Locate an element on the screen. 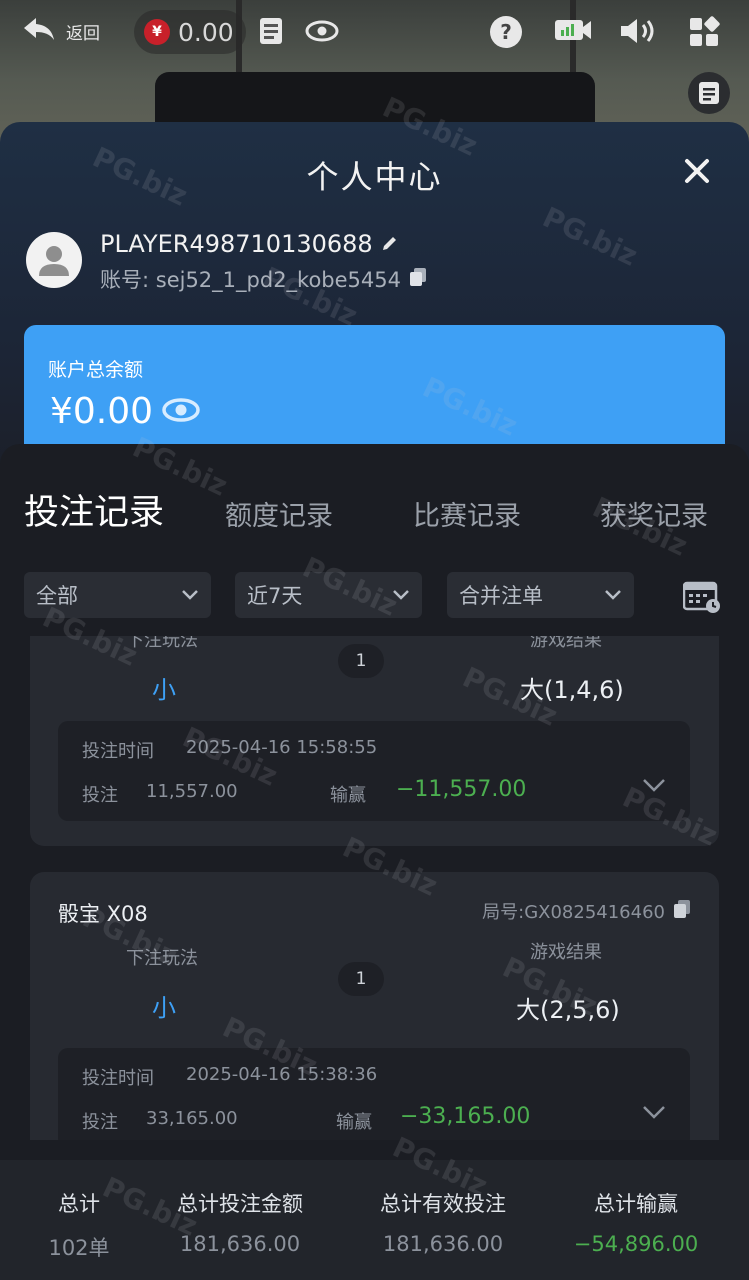 Image resolution: width=749 pixels, height=1280 pixels. round-id: 局号:GX0825416460 is located at coordinates (573, 912).